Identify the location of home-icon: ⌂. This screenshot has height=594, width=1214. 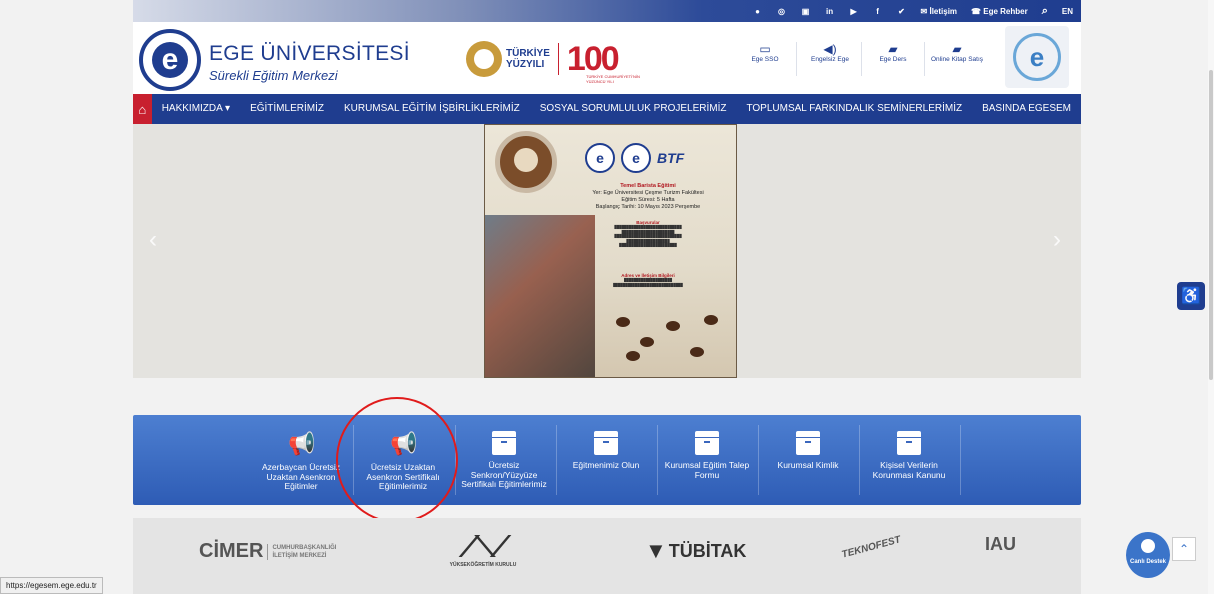
(142, 109).